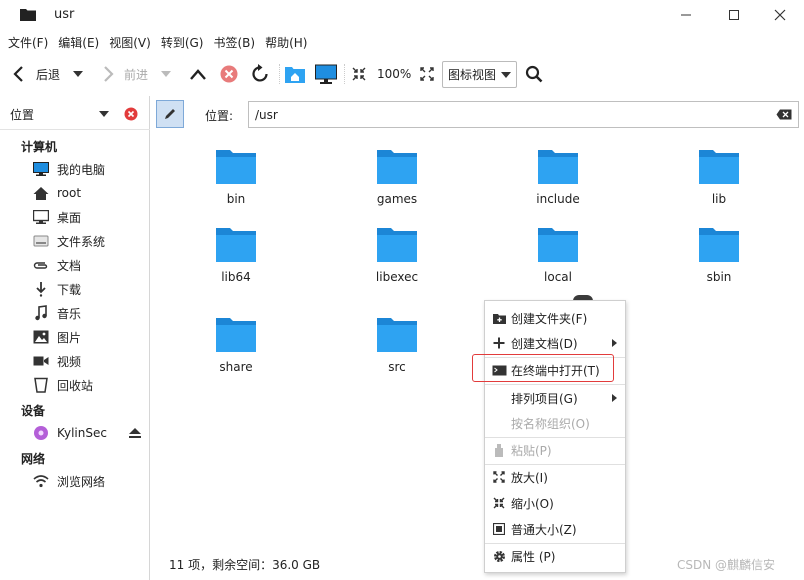  I want to click on menu-file: 文件(F), so click(28, 43).